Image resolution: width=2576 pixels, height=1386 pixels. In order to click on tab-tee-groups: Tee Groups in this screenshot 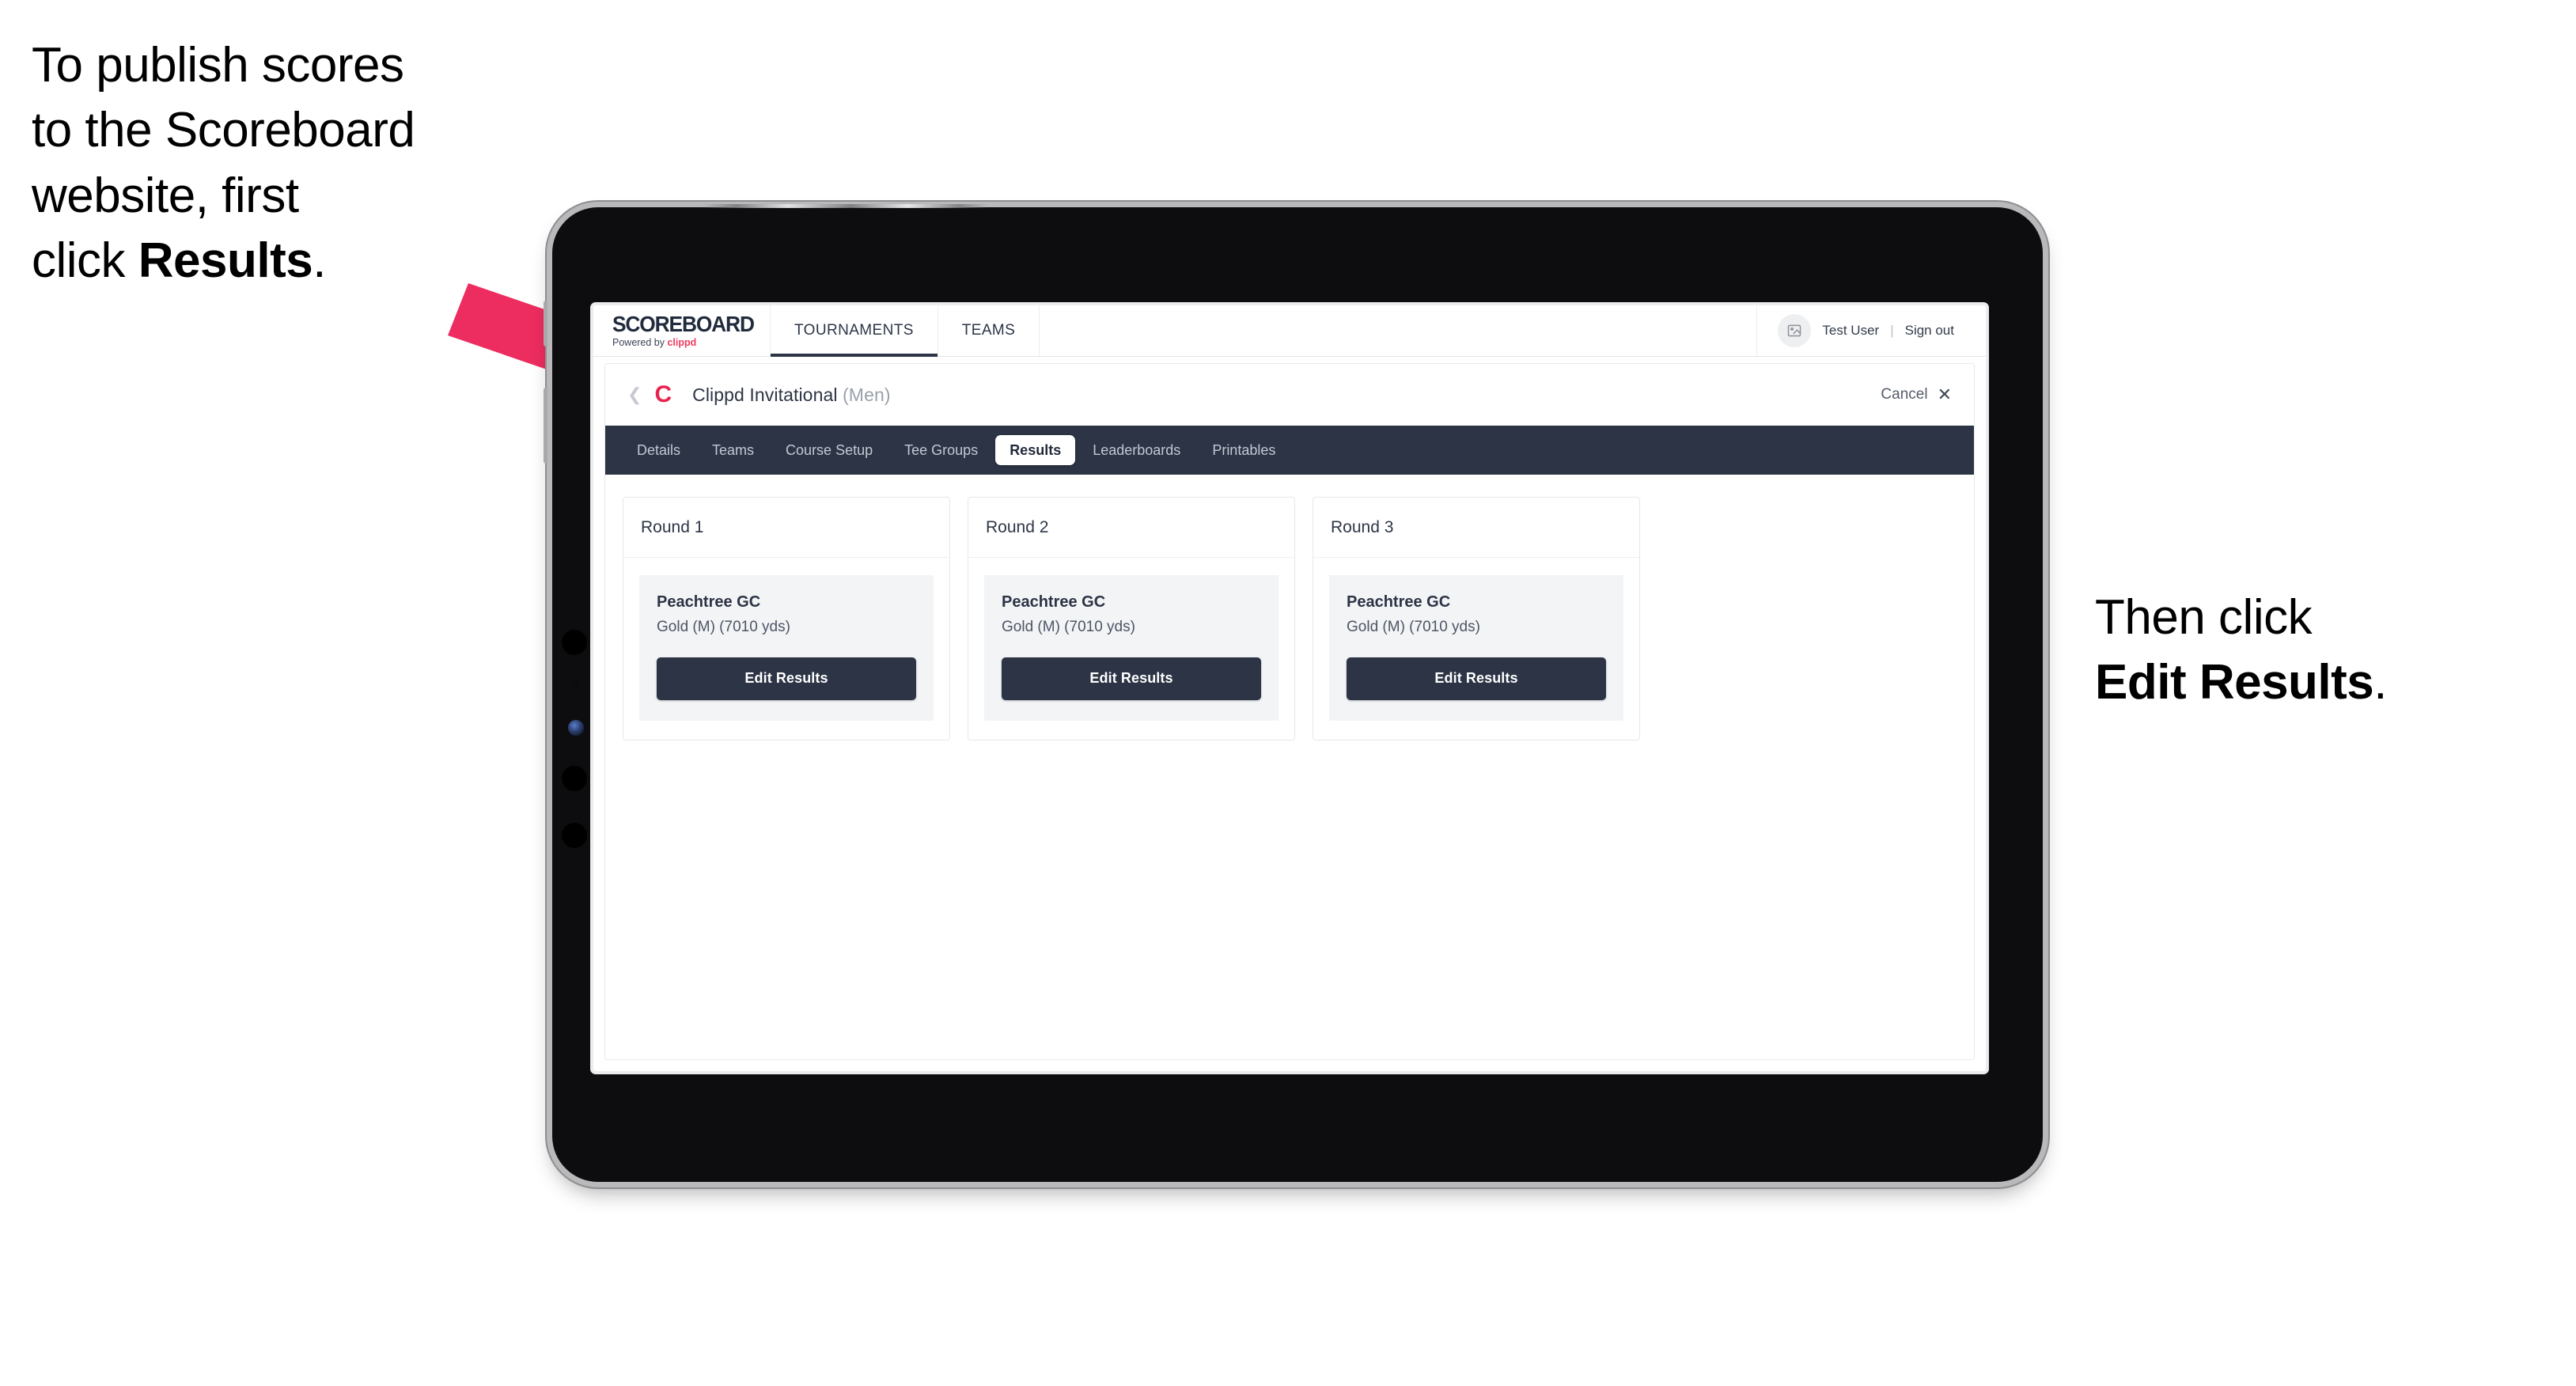, I will do `click(941, 450)`.